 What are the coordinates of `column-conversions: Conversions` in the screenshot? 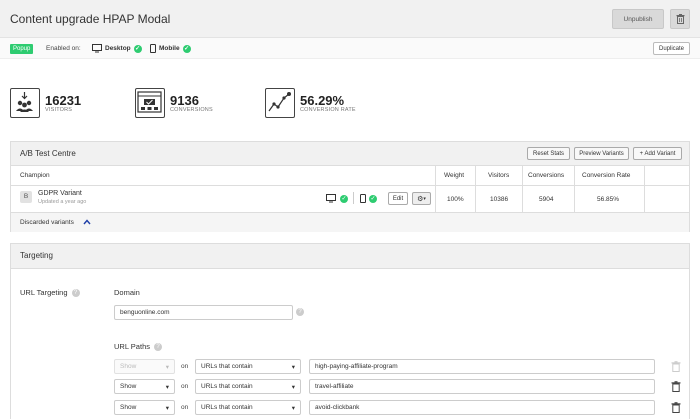 It's located at (546, 175).